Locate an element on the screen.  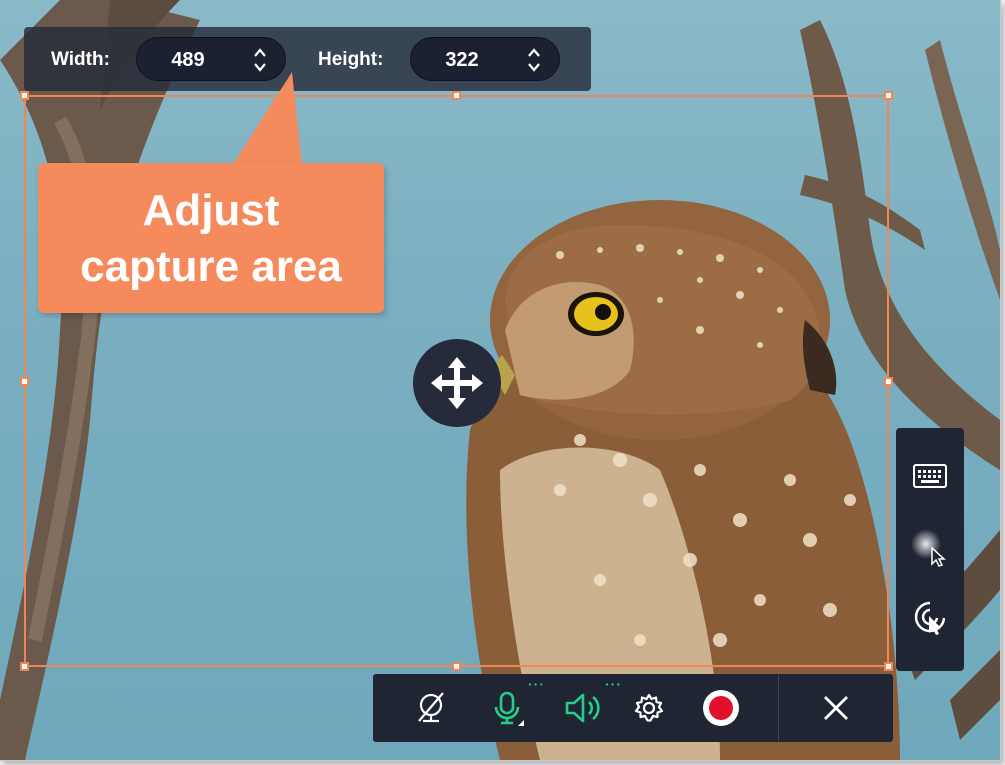
recording-toolbar: ··· ··· is located at coordinates (633, 708).